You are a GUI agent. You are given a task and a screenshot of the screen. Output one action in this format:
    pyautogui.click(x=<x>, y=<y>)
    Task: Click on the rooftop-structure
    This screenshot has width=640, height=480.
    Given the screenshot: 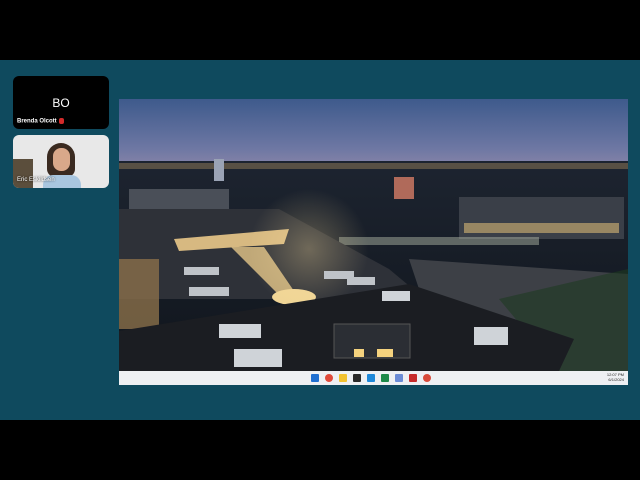 What is the action you would take?
    pyautogui.click(x=372, y=341)
    